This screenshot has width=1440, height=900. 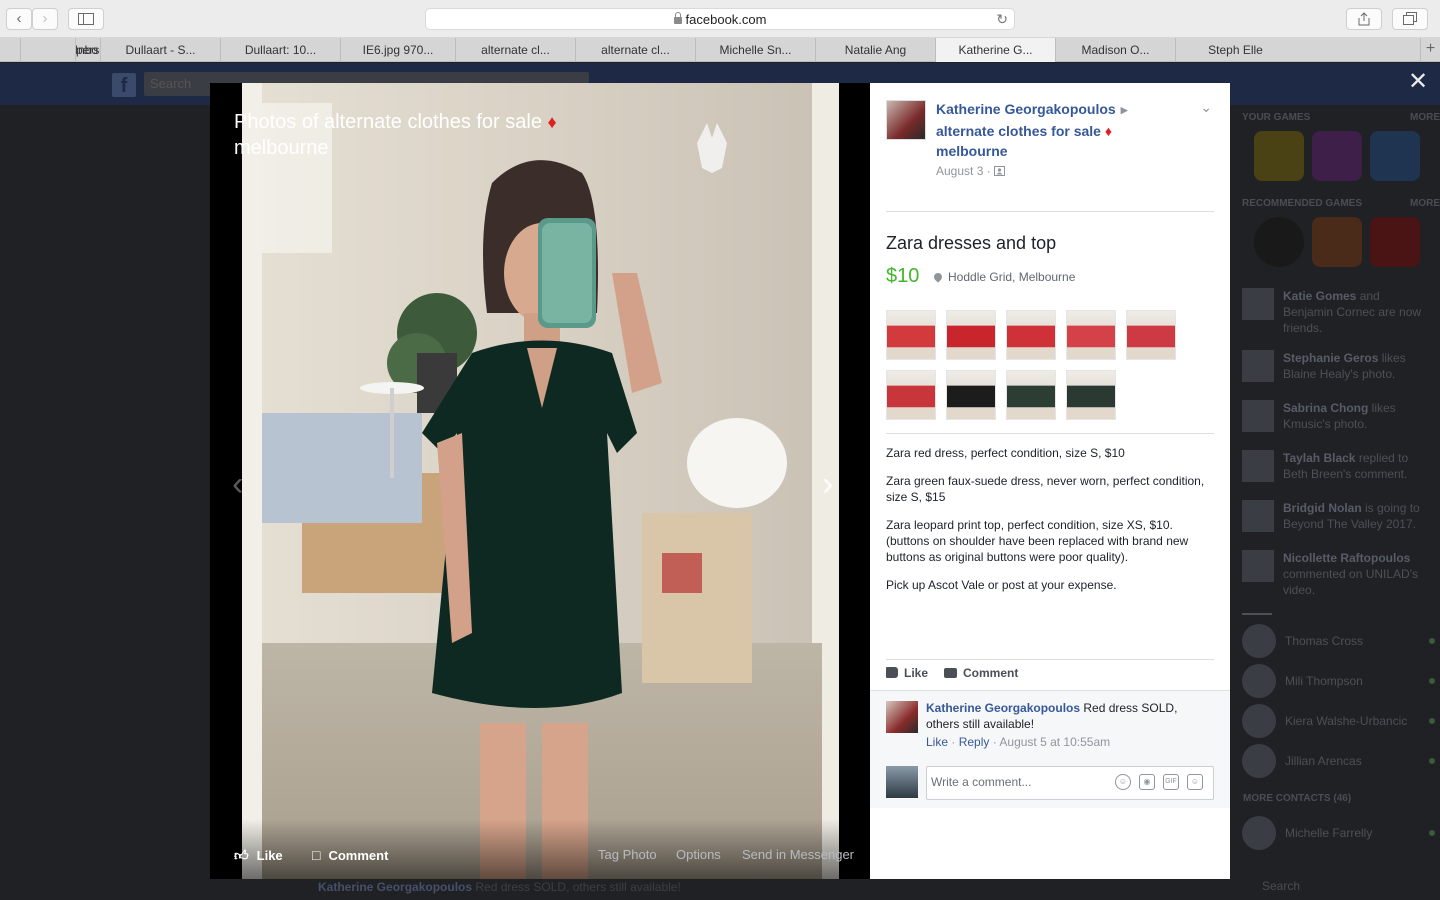 I want to click on comment-like-link: Like, so click(x=937, y=742).